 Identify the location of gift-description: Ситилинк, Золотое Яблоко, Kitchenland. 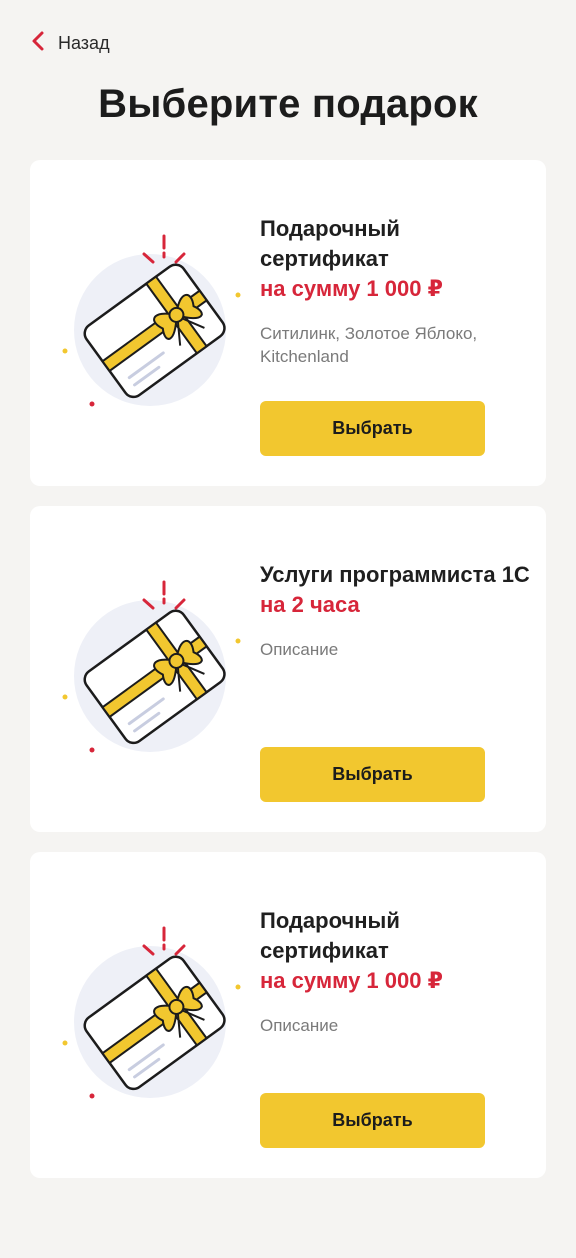
(369, 345).